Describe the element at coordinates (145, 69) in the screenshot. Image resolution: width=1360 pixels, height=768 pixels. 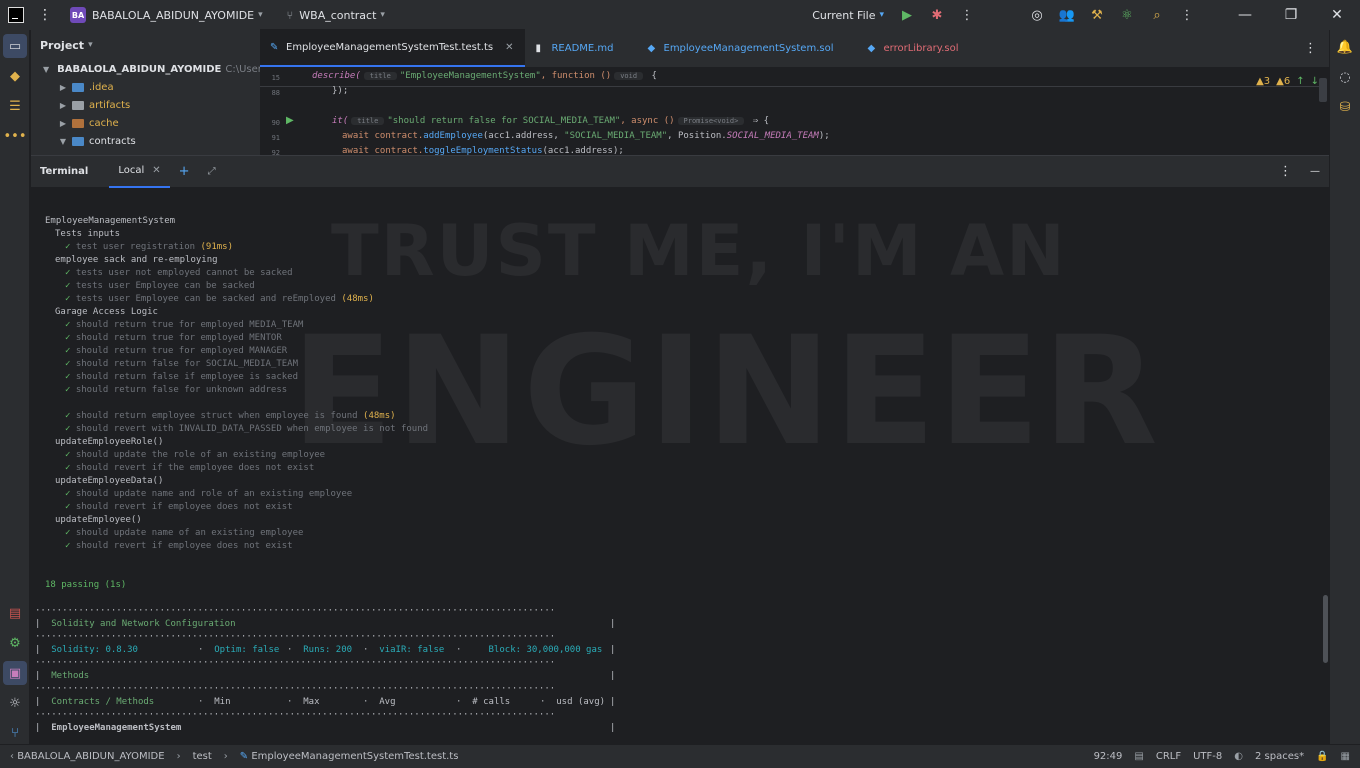
I see `tree-root: ▼ BABALOLA_ABIDUN_AYOMIDE C:\Users\` at that location.